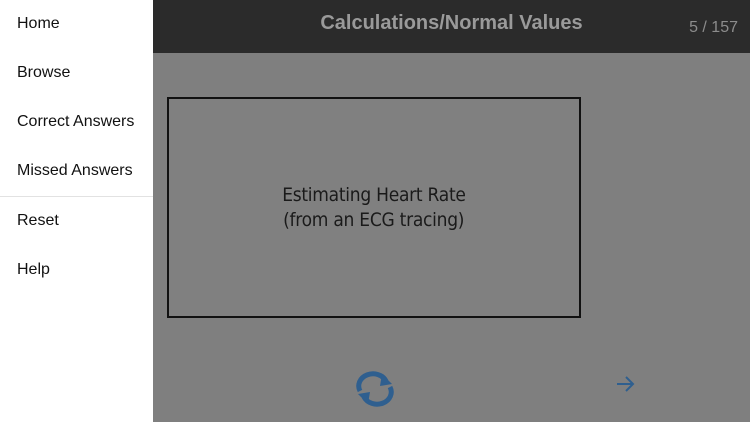  I want to click on menu-item-label: Missed Answers, so click(75, 170).